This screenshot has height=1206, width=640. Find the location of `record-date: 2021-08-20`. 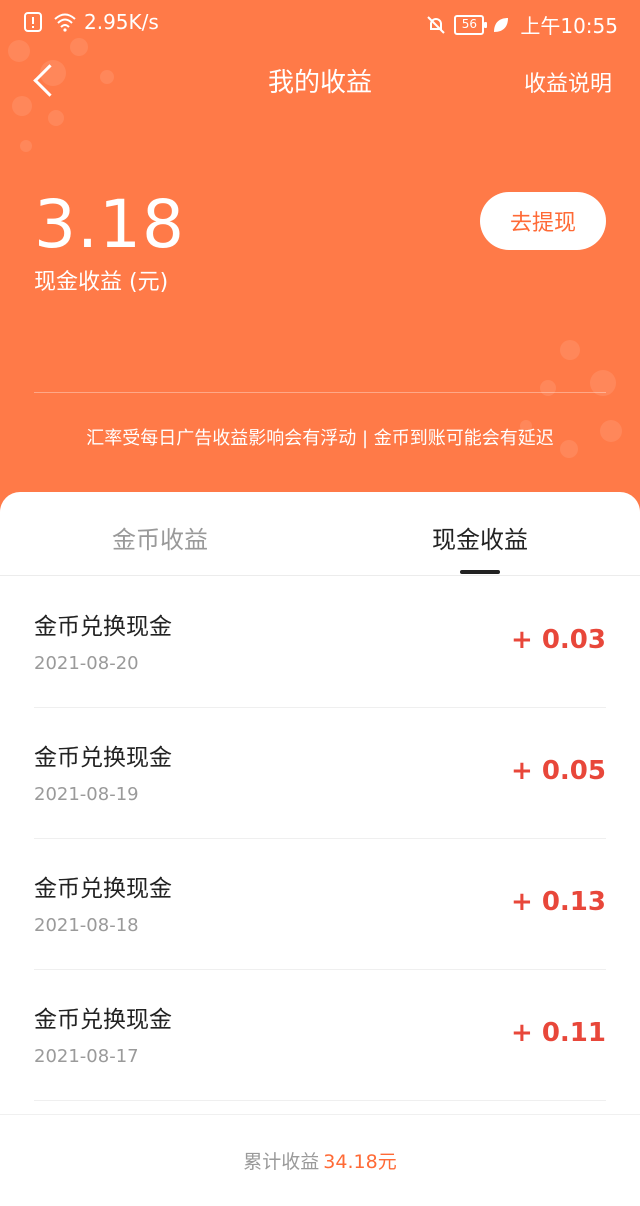

record-date: 2021-08-20 is located at coordinates (86, 663).